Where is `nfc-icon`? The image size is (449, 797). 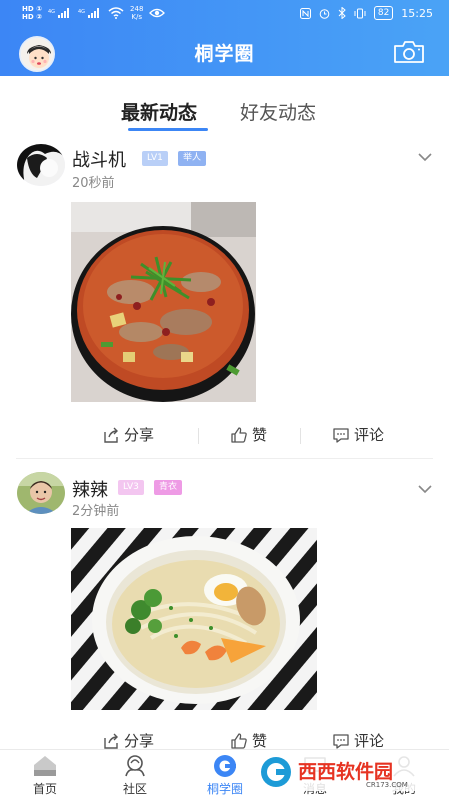 nfc-icon is located at coordinates (305, 13).